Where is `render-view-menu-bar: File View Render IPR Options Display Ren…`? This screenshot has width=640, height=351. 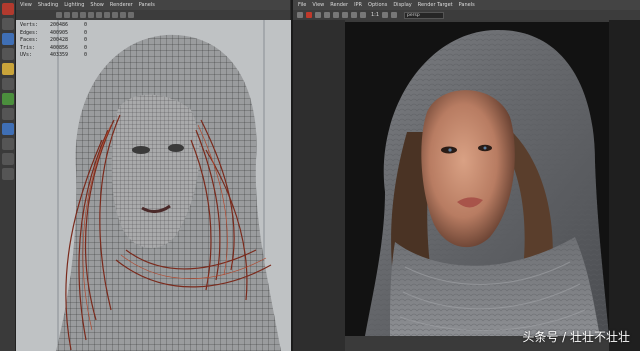 render-view-menu-bar: File View Render IPR Options Display Ren… is located at coordinates (466, 5).